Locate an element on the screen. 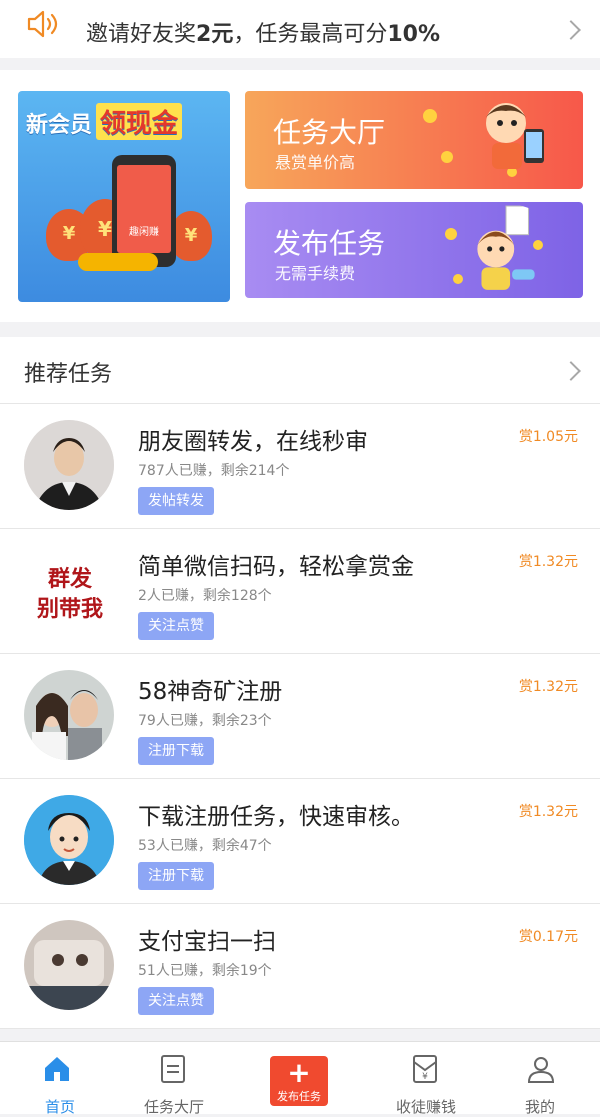 This screenshot has width=600, height=1117. task-tag: 发帖转发 is located at coordinates (176, 501).